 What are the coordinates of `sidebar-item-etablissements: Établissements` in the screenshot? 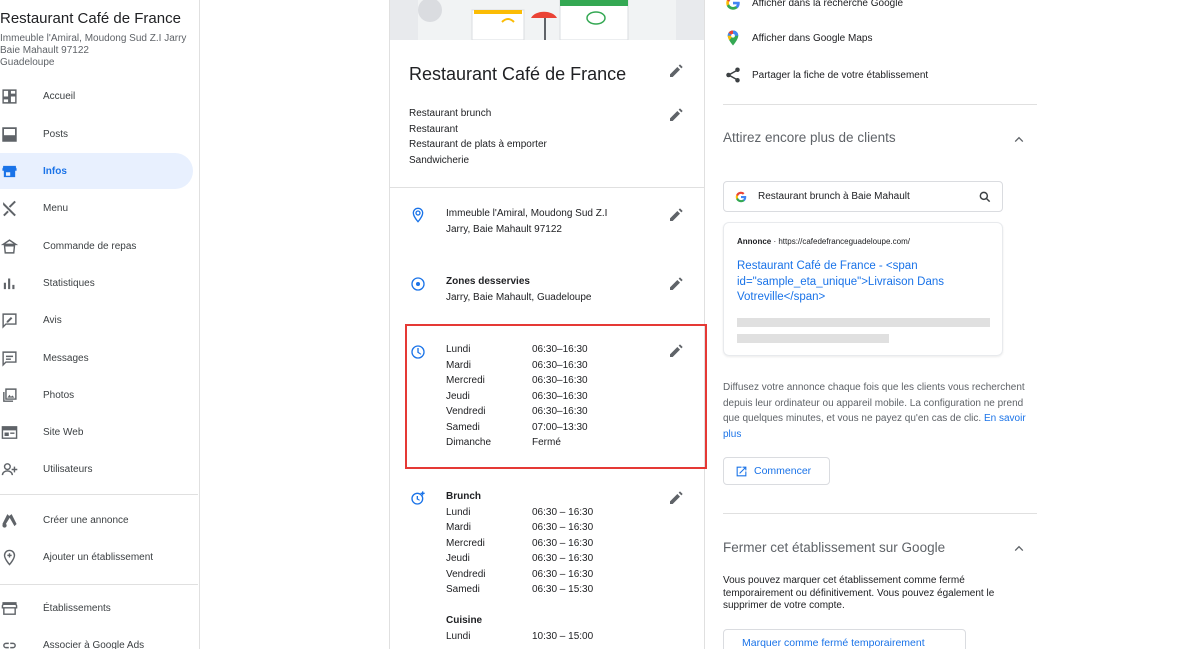 It's located at (96, 608).